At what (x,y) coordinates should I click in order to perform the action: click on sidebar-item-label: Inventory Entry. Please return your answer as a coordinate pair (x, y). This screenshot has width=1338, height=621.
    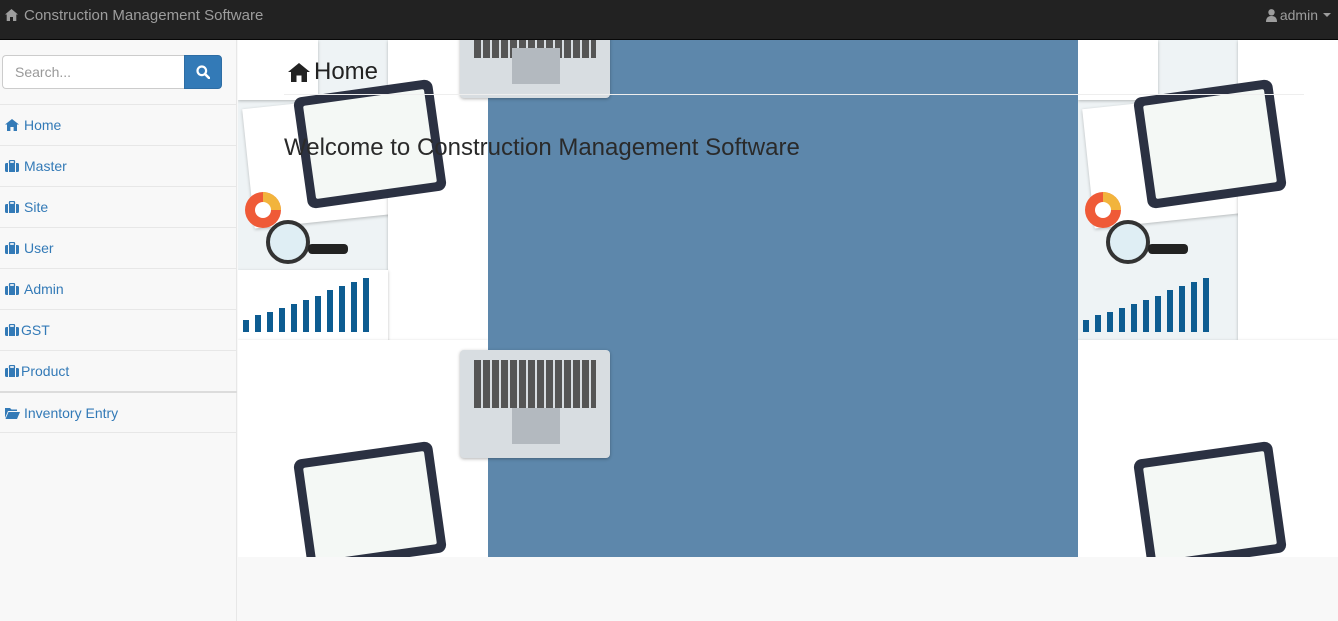
    Looking at the image, I should click on (71, 412).